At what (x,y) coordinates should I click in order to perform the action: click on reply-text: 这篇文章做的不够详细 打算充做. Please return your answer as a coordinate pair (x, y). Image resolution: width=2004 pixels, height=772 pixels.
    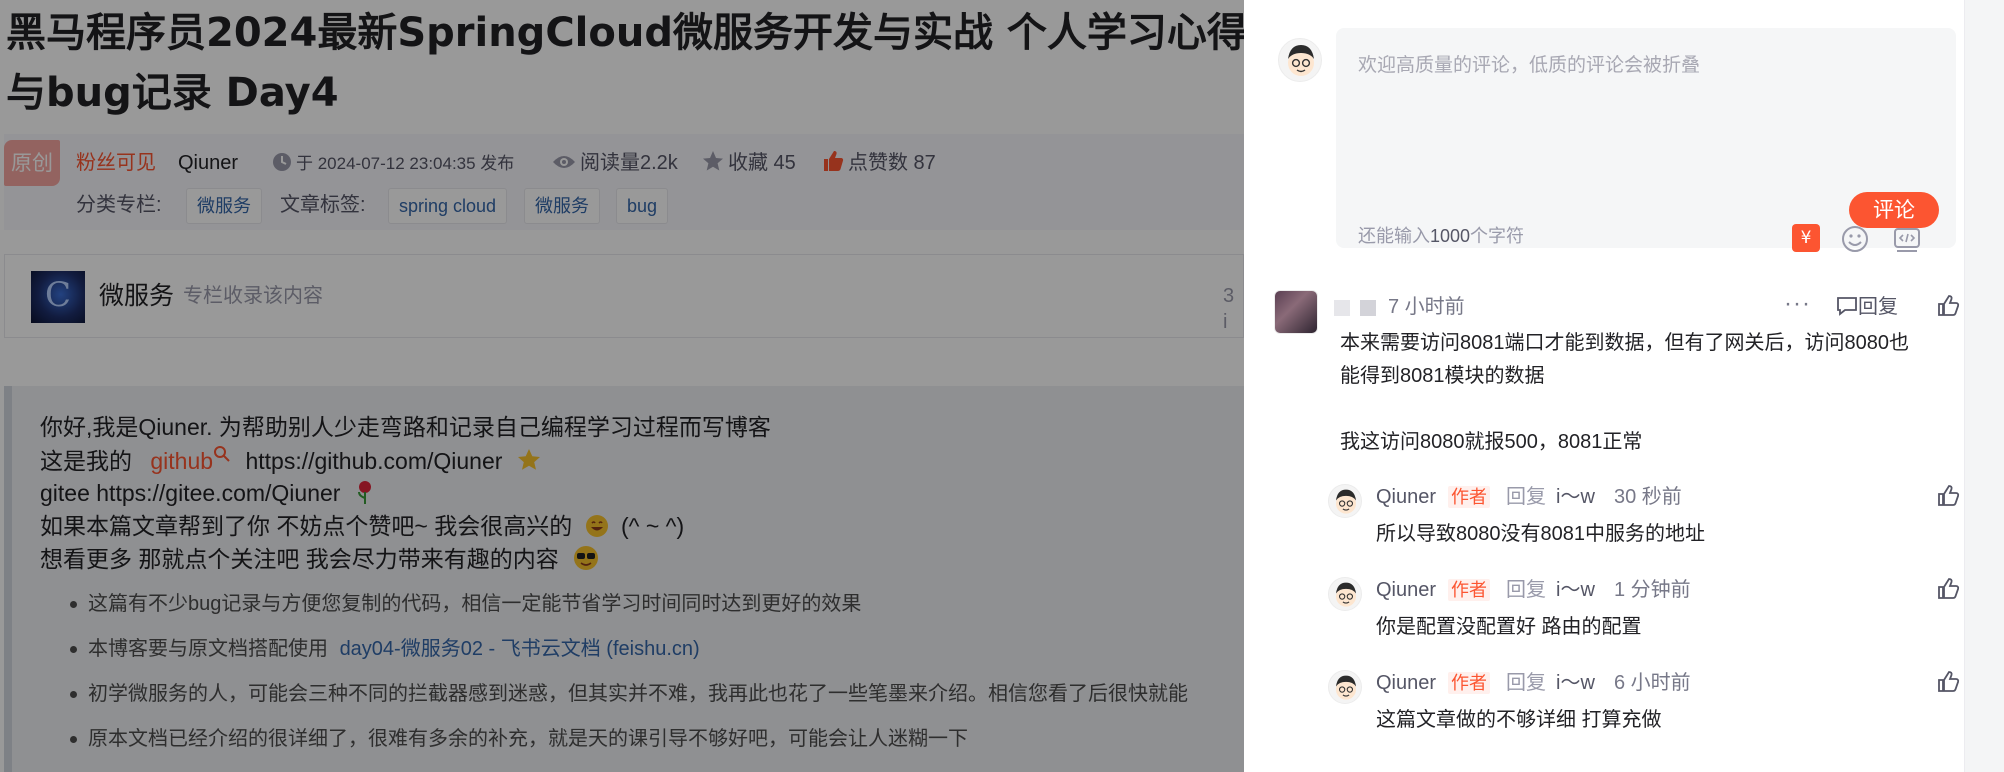
    Looking at the image, I should click on (1519, 720).